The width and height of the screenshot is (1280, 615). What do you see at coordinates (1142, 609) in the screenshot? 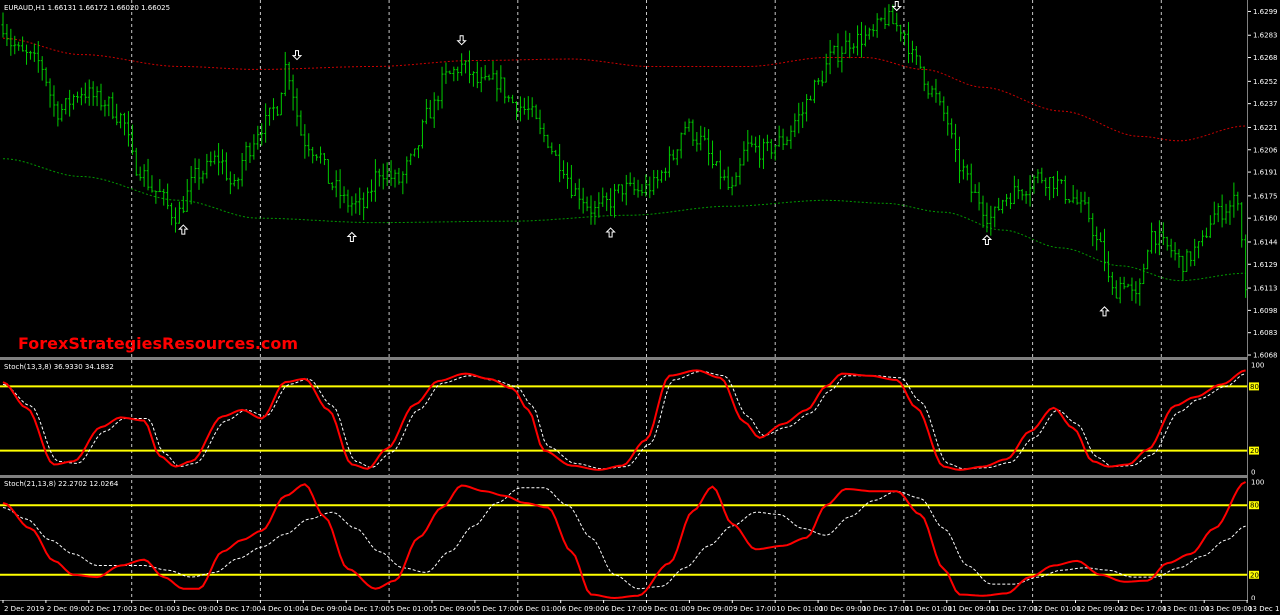
I see `time-tick-label: 12 Dec 17:00` at bounding box center [1142, 609].